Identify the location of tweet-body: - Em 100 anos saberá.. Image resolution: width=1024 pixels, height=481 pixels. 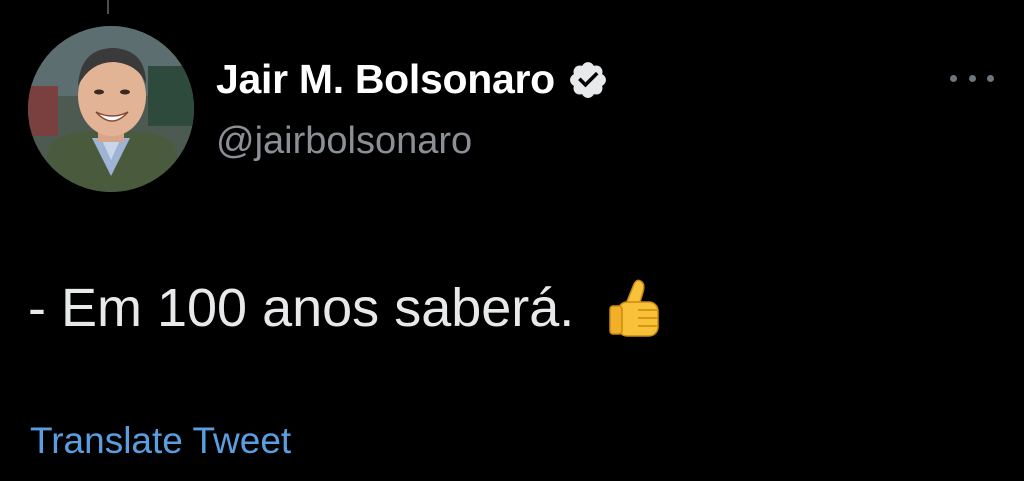
(348, 308).